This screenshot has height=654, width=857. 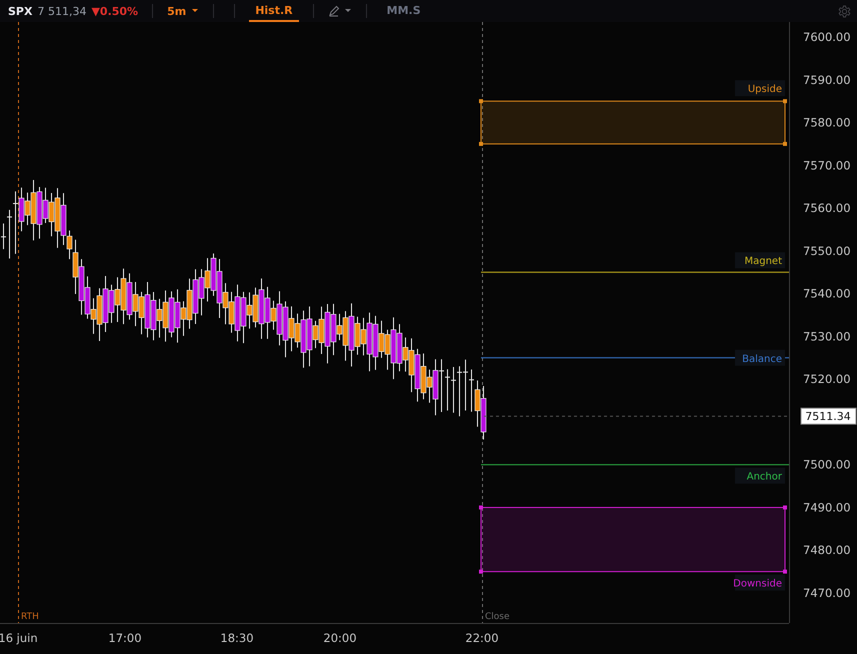 I want to click on level-label: Downside, so click(x=759, y=582).